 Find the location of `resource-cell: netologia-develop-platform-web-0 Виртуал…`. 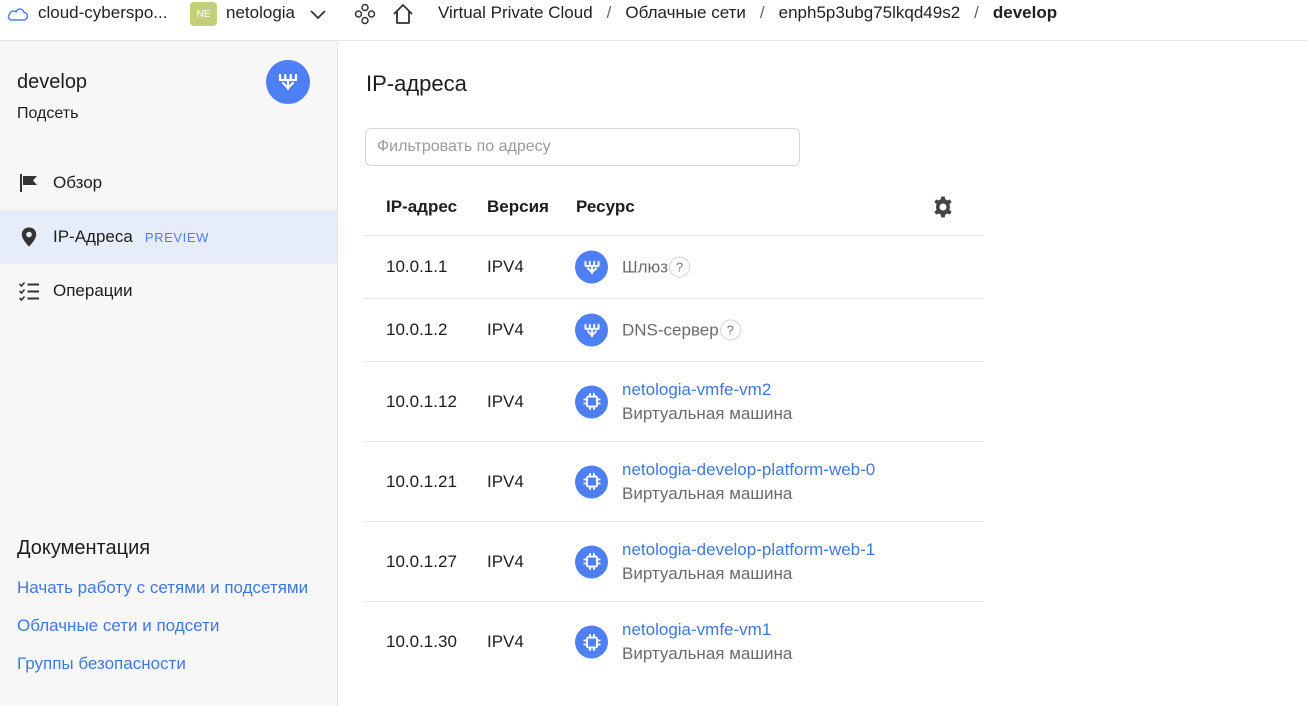

resource-cell: netologia-develop-platform-web-0 Виртуал… is located at coordinates (748, 482).